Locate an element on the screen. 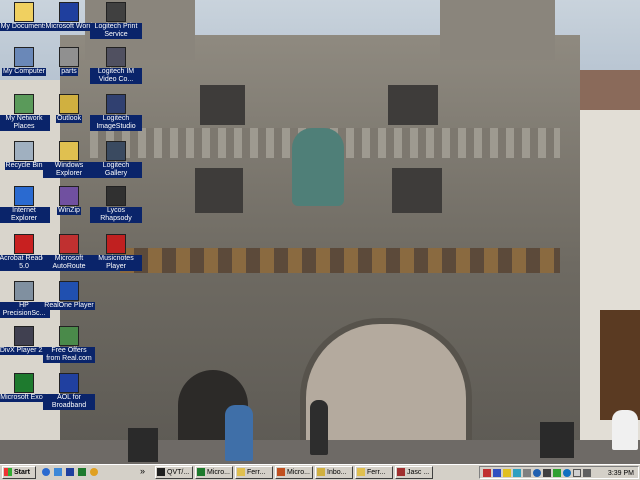 This screenshot has width=640, height=480. logitech-icon is located at coordinates (116, 12).